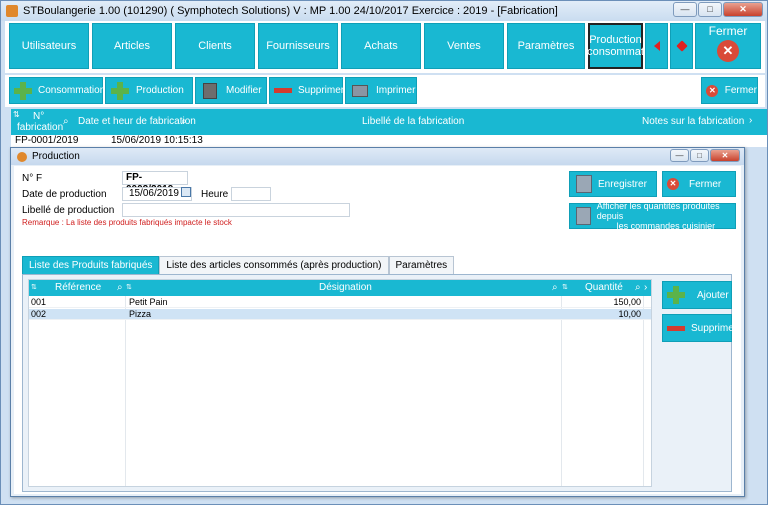 The height and width of the screenshot is (505, 768). I want to click on col-libelle: Libellé de la fabrication, so click(413, 121).